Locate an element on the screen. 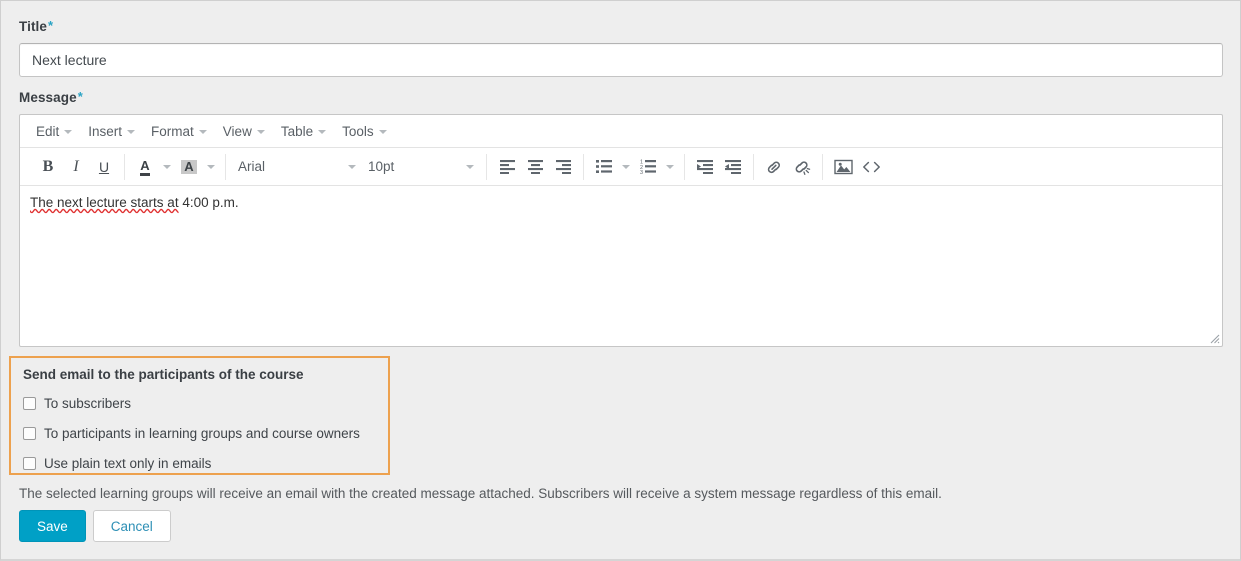 The height and width of the screenshot is (561, 1241). background-color-dropdown is located at coordinates (211, 167).